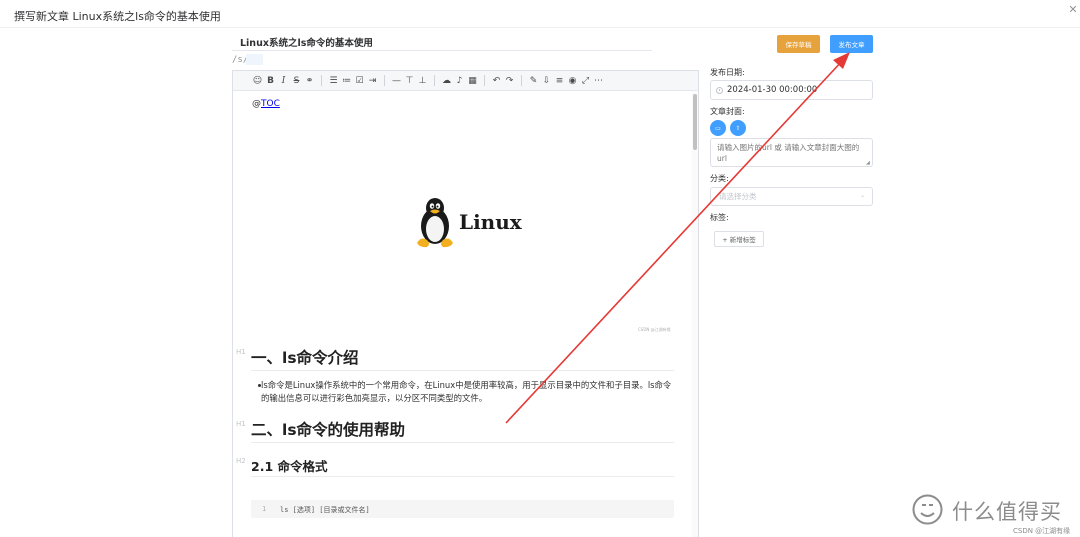 Image resolution: width=1080 pixels, height=537 pixels. What do you see at coordinates (719, 217) in the screenshot?
I see `tags-label: 标签:` at bounding box center [719, 217].